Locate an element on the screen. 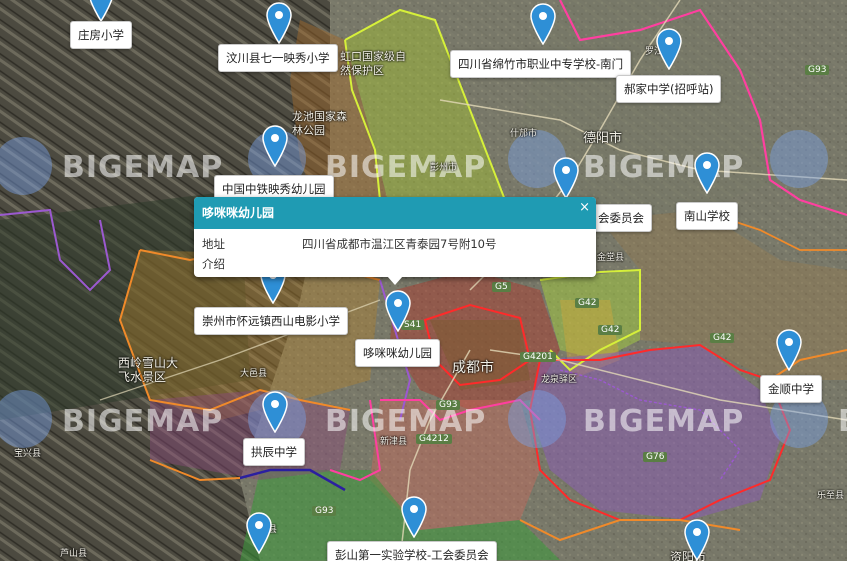 This screenshot has width=847, height=561. popup-address-value: 四川省成都市温江区青泰园7号附10号 is located at coordinates (399, 244).